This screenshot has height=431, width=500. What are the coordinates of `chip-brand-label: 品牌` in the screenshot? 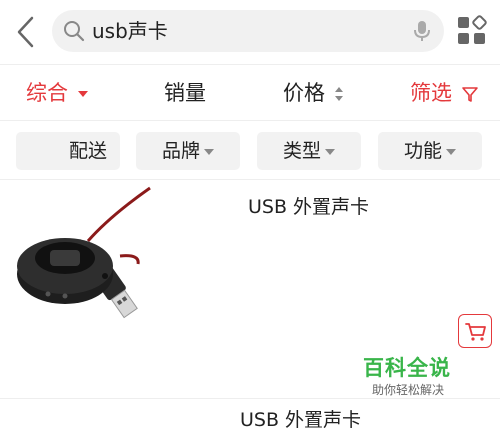 It's located at (180, 151).